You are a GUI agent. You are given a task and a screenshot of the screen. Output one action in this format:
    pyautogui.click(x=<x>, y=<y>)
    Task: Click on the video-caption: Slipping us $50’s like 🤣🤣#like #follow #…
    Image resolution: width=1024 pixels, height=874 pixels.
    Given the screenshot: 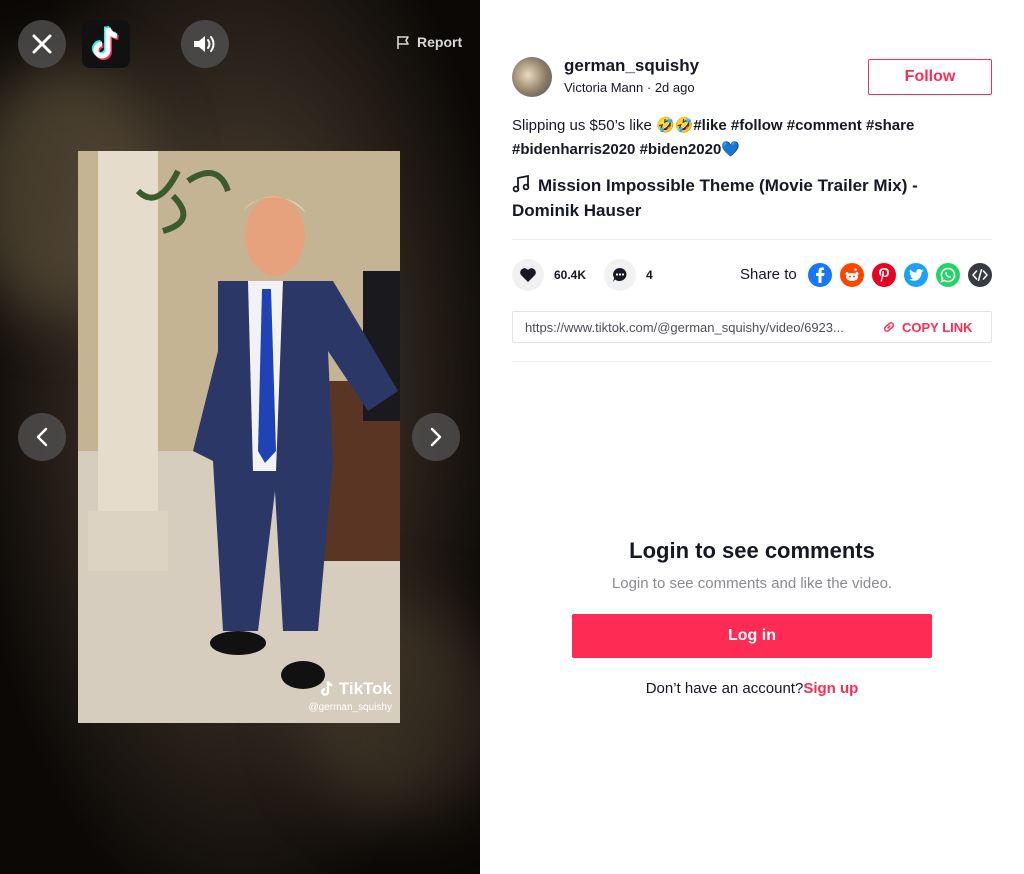 What is the action you would take?
    pyautogui.click(x=742, y=138)
    